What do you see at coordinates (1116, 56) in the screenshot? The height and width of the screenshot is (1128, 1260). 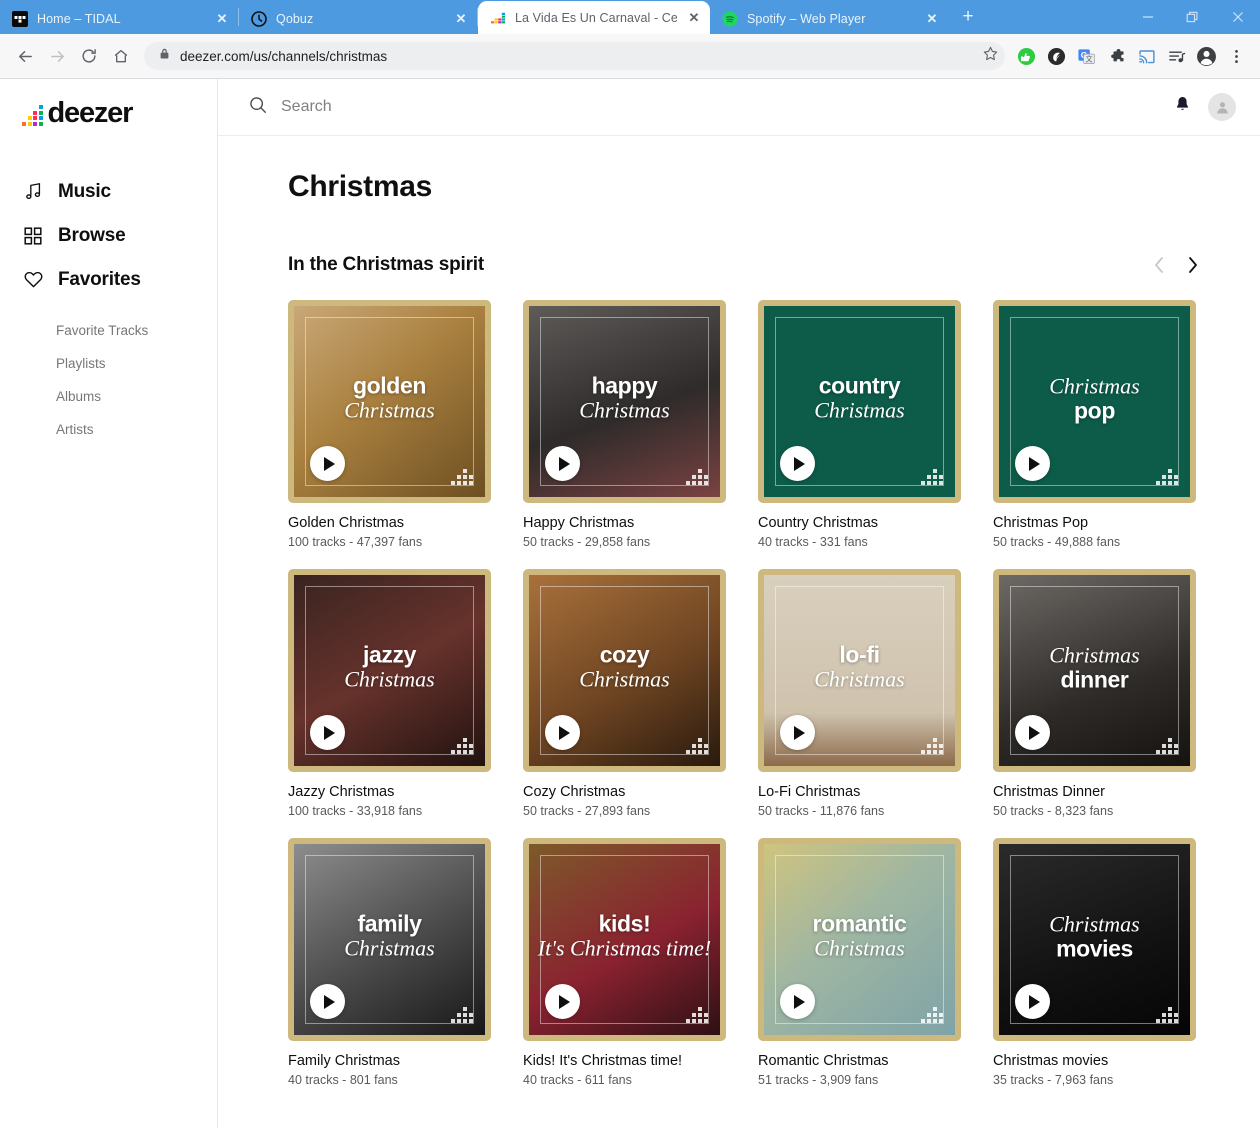 I see `puzzle-extensions-icon` at bounding box center [1116, 56].